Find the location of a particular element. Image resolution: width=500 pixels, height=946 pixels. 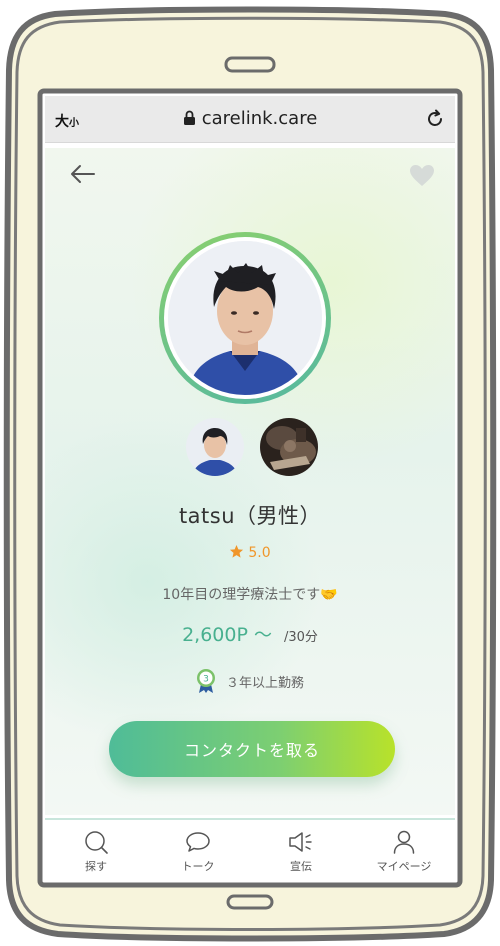

price-tilde: 〜 is located at coordinates (262, 635).